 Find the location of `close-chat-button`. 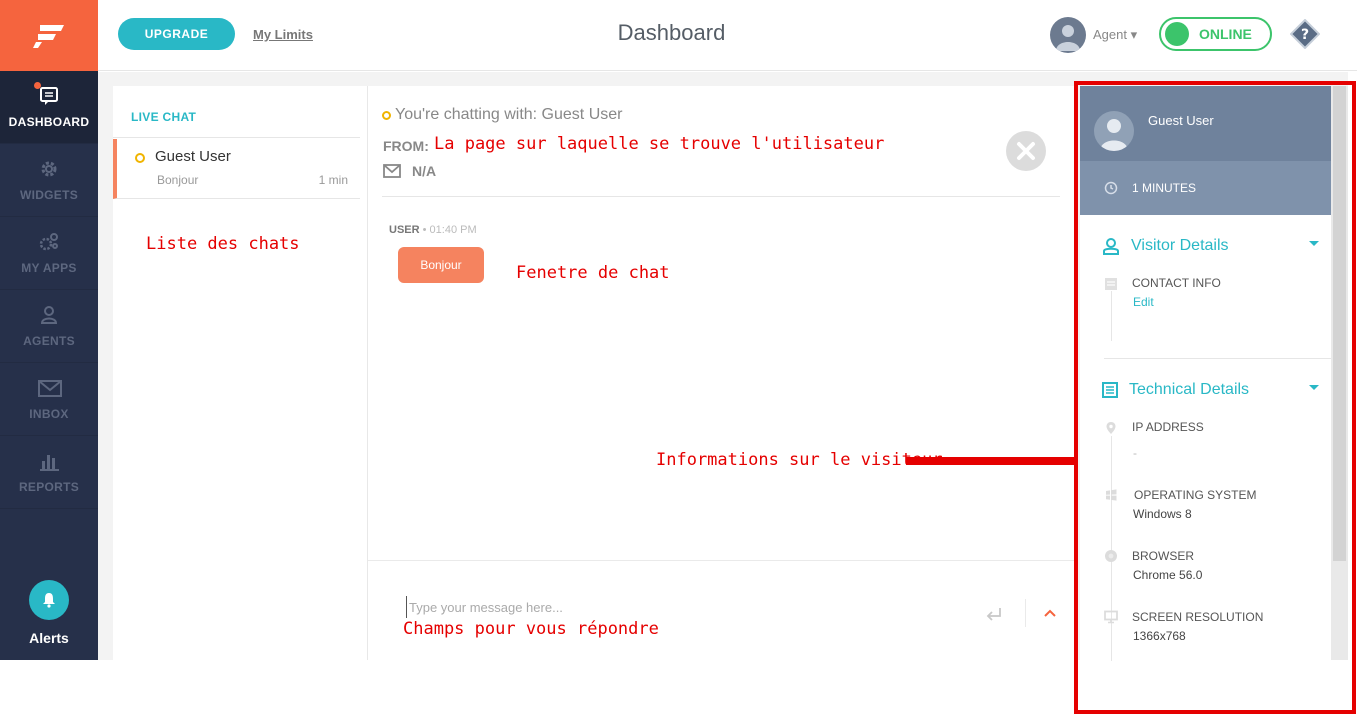

close-chat-button is located at coordinates (1026, 151).